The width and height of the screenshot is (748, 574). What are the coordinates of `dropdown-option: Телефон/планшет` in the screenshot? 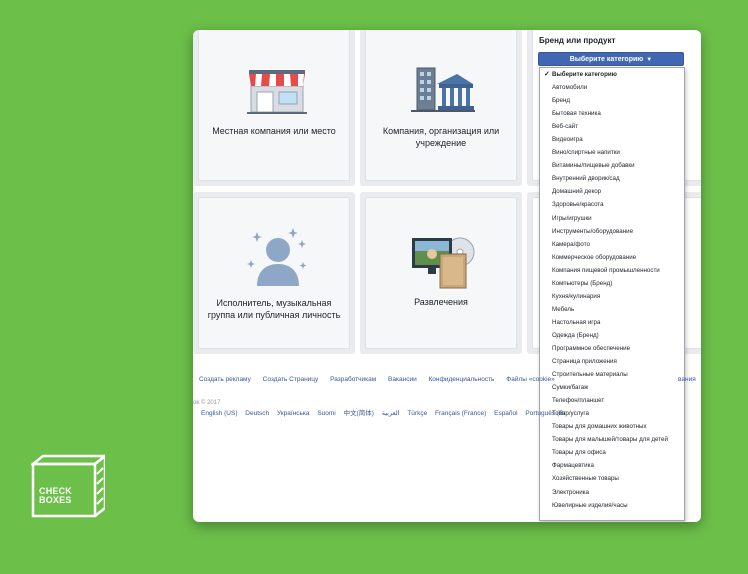 It's located at (612, 400).